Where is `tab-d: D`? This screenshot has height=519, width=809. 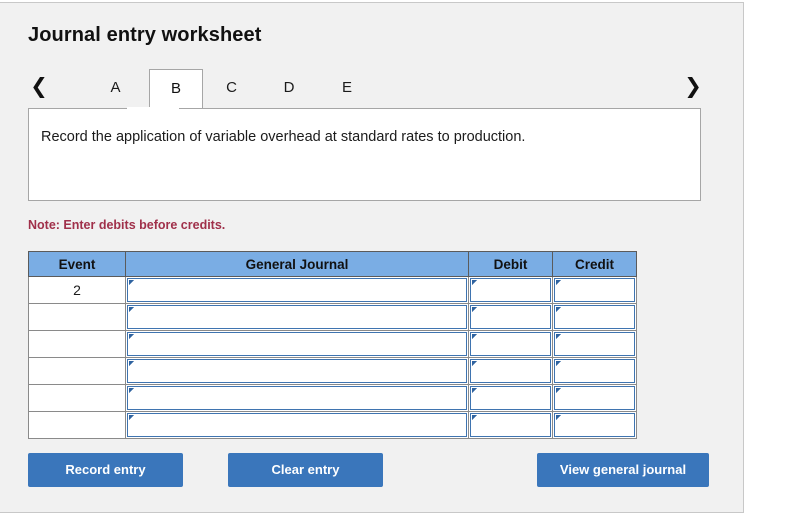 tab-d: D is located at coordinates (289, 88).